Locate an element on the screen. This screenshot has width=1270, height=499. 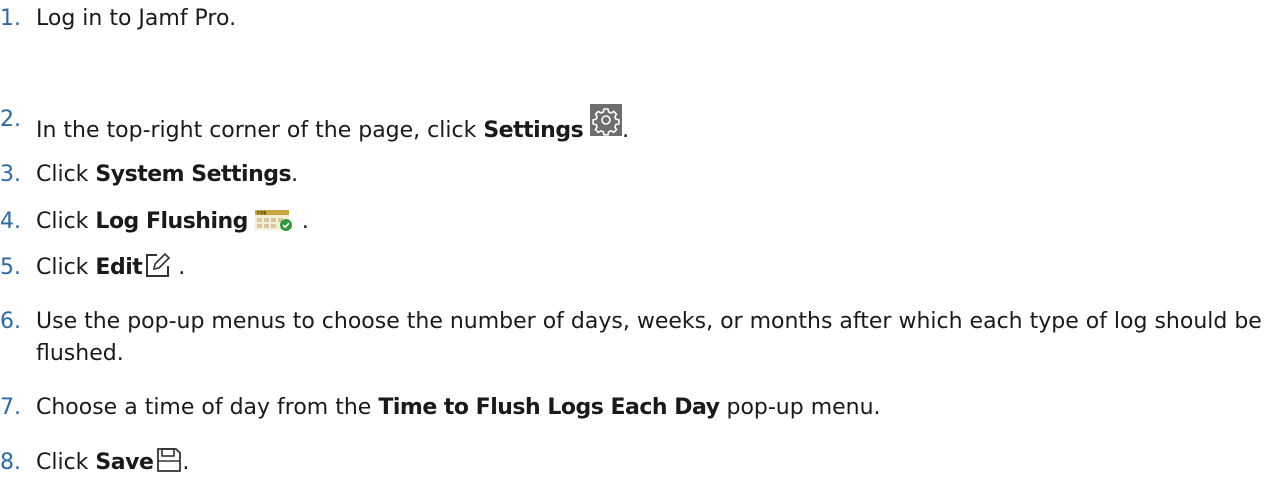
ui-term-edit: Edit is located at coordinates (119, 267).